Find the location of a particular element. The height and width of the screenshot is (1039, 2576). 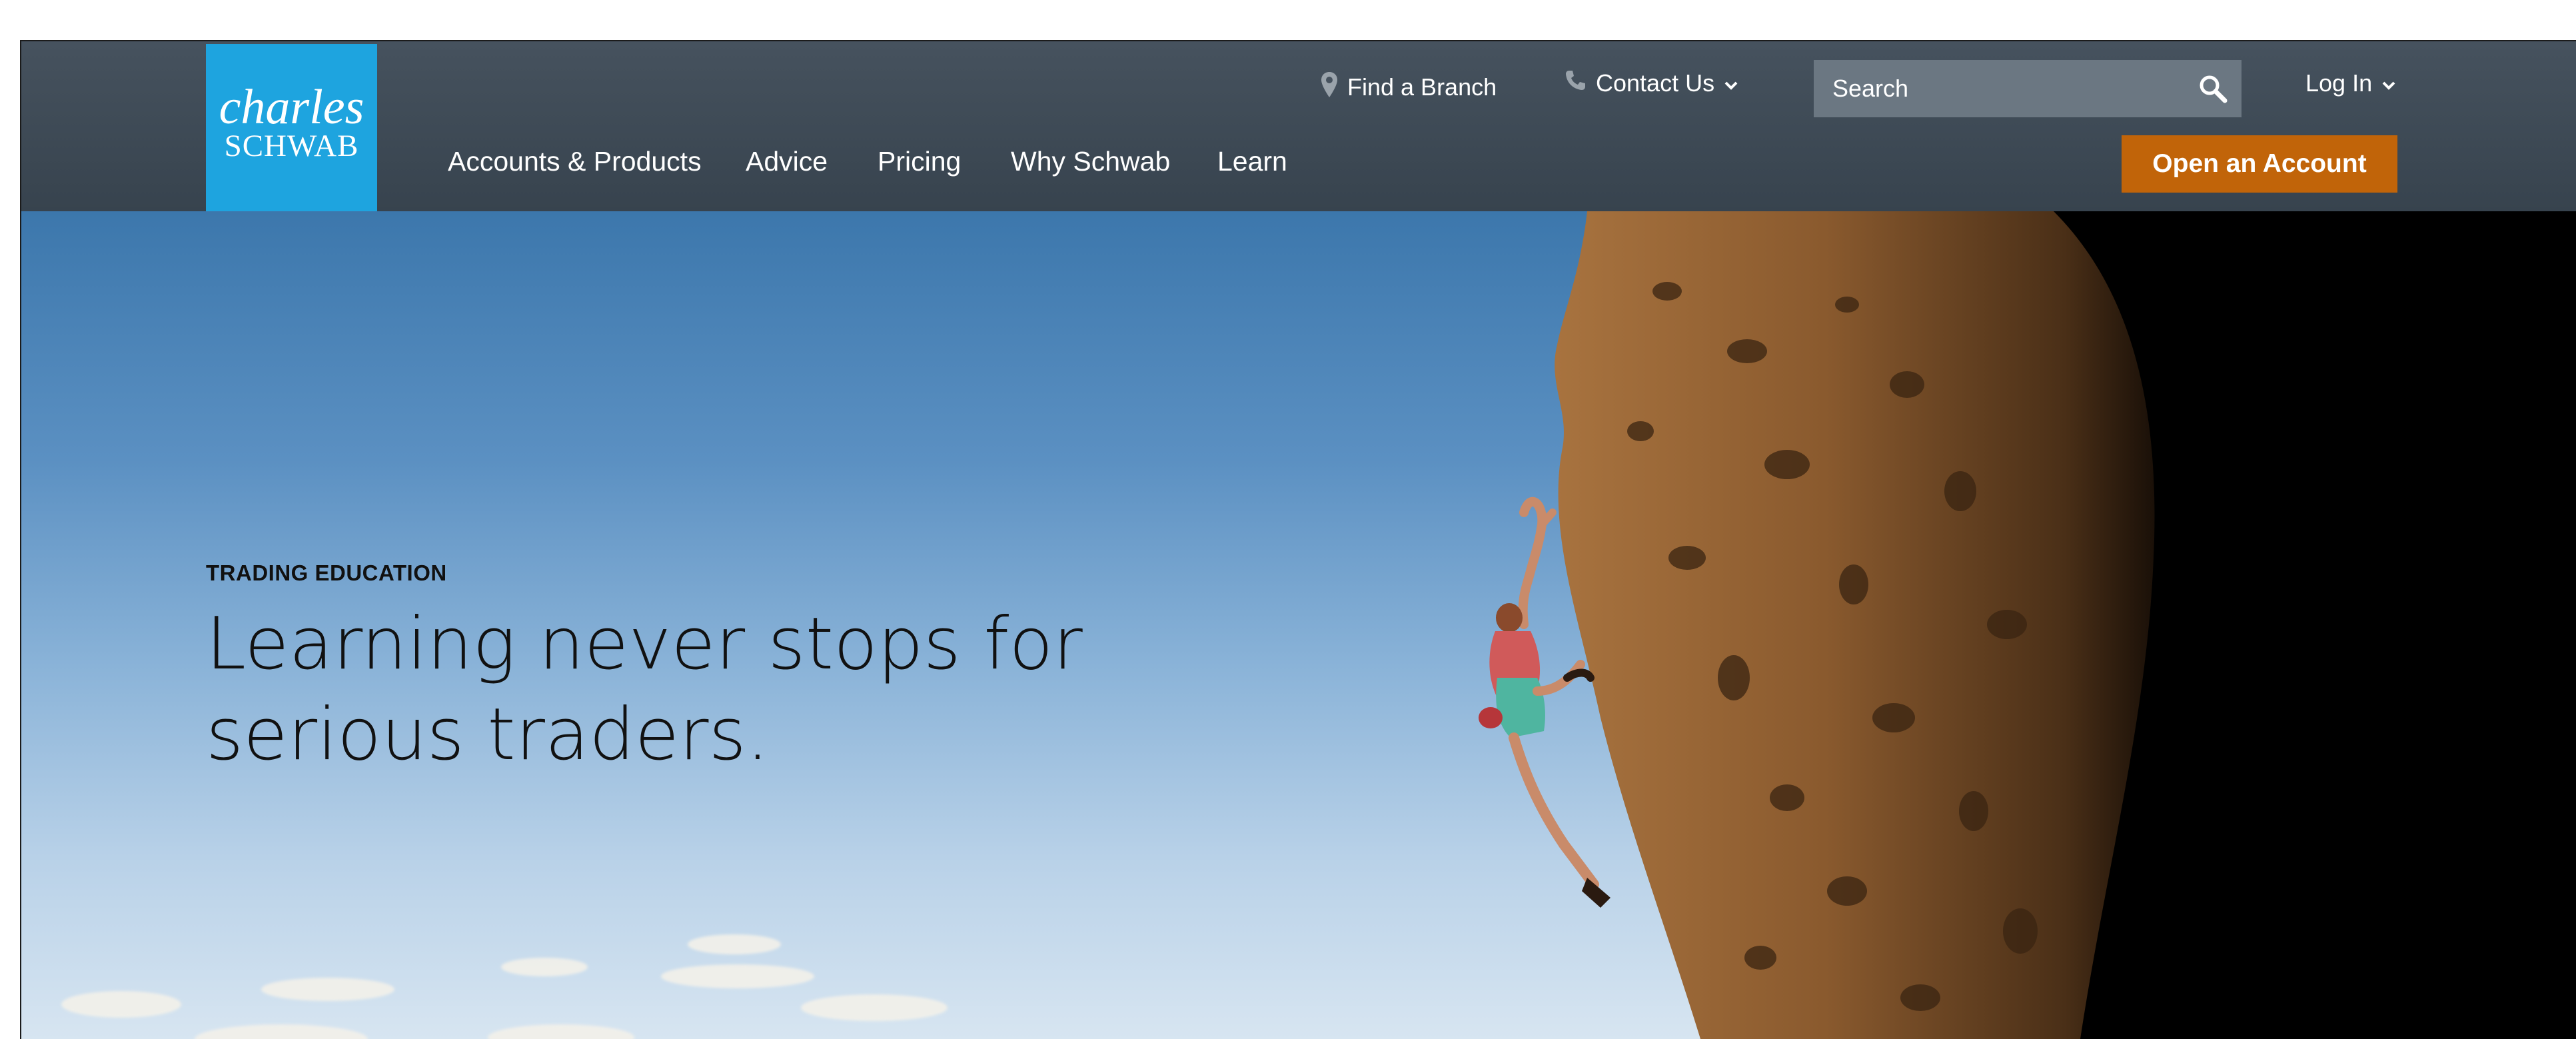

nav-accounts-products: Accounts & Products is located at coordinates (575, 161).